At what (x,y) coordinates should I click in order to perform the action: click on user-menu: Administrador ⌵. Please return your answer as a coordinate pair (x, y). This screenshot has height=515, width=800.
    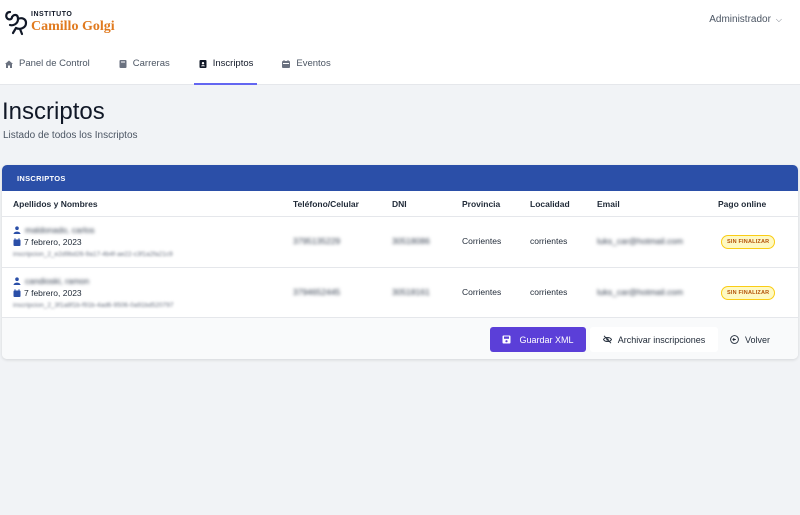
    Looking at the image, I should click on (745, 19).